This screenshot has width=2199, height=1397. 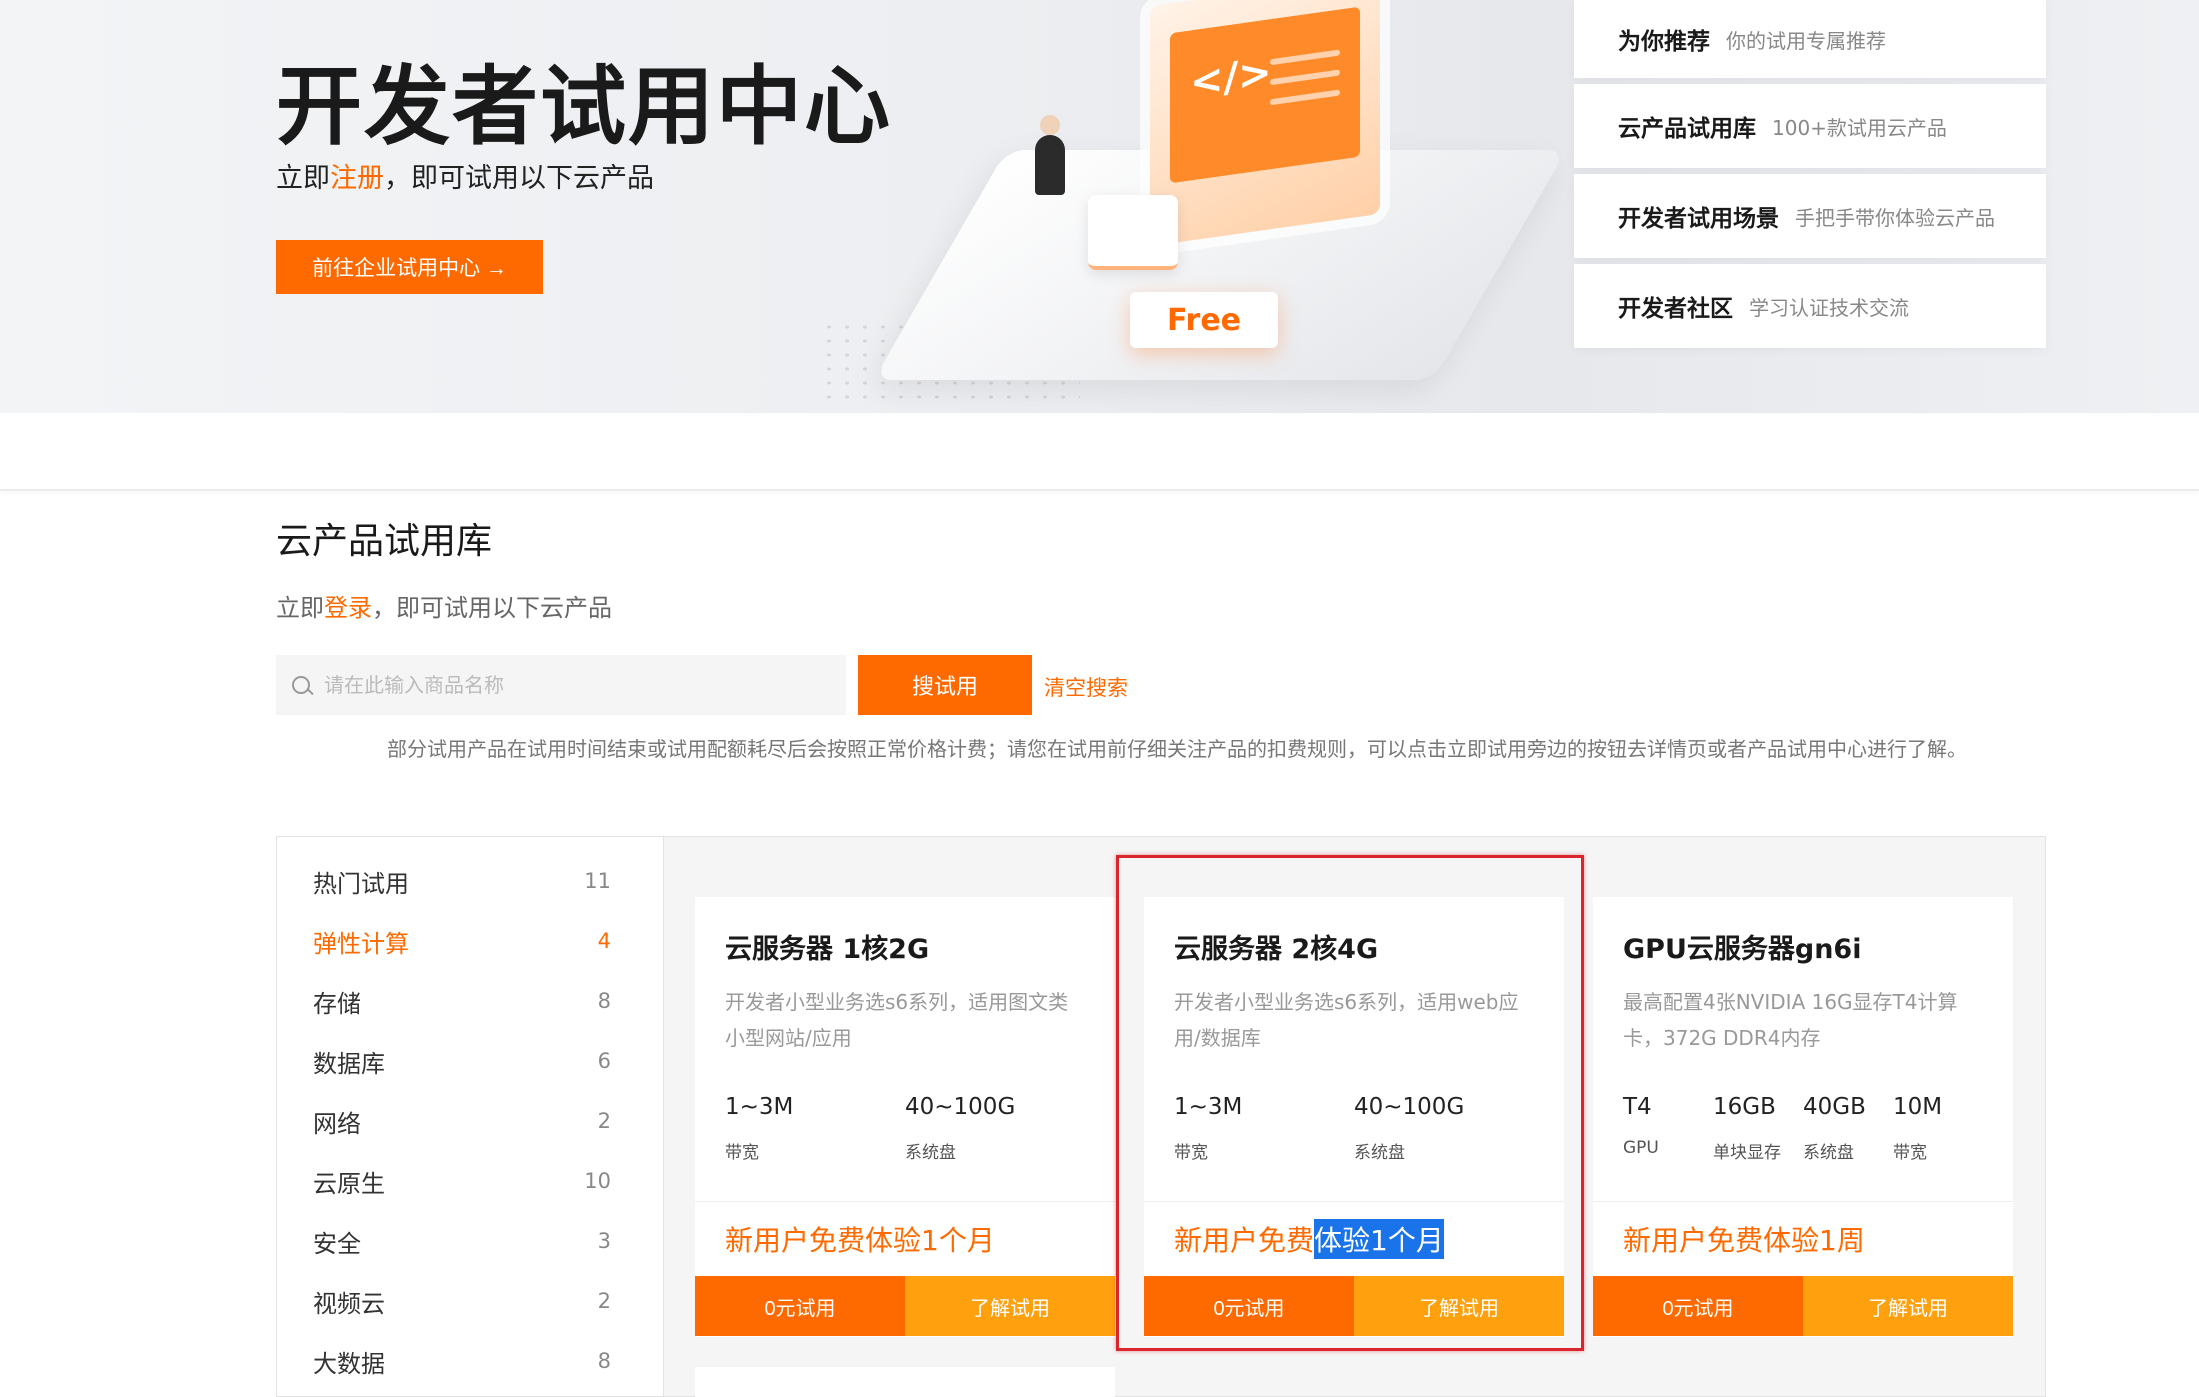 What do you see at coordinates (470, 1061) in the screenshot?
I see `category-item-database: 数据库 6` at bounding box center [470, 1061].